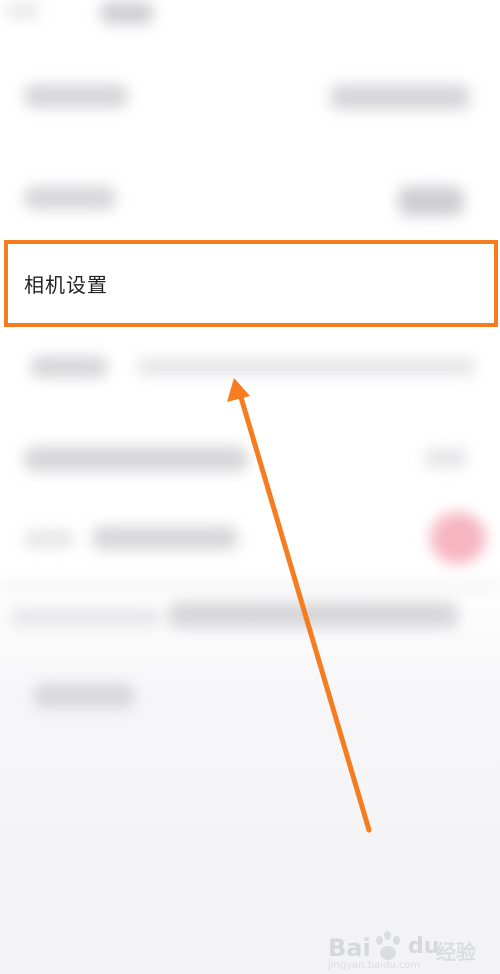 The image size is (500, 974). What do you see at coordinates (389, 946) in the screenshot?
I see `paw-icon` at bounding box center [389, 946].